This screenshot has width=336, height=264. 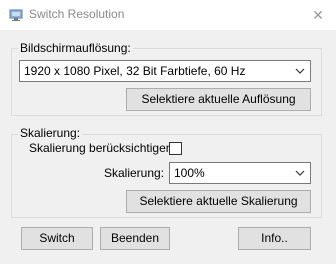 I want to click on consider-scaling-label: Skalierung berücksichtigen:, so click(x=102, y=148).